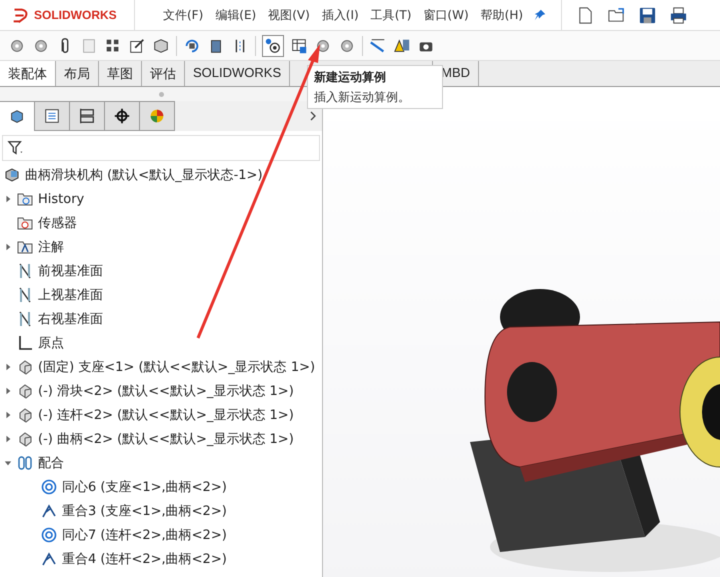 This screenshot has height=577, width=720. I want to click on command-tab: 布局, so click(77, 73).